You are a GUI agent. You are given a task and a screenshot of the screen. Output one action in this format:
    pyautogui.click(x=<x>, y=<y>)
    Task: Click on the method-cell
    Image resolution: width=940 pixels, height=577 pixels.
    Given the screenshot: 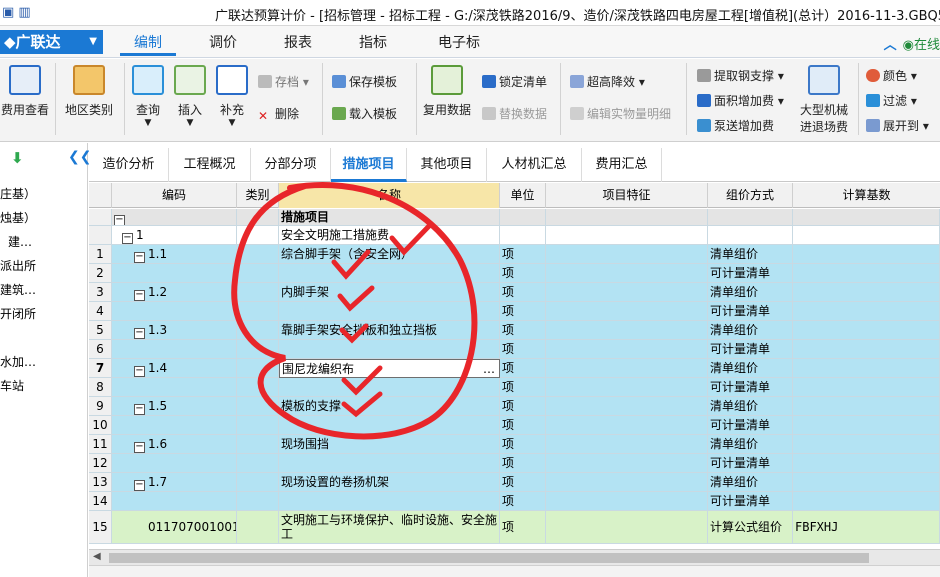 What is the action you would take?
    pyautogui.click(x=750, y=217)
    